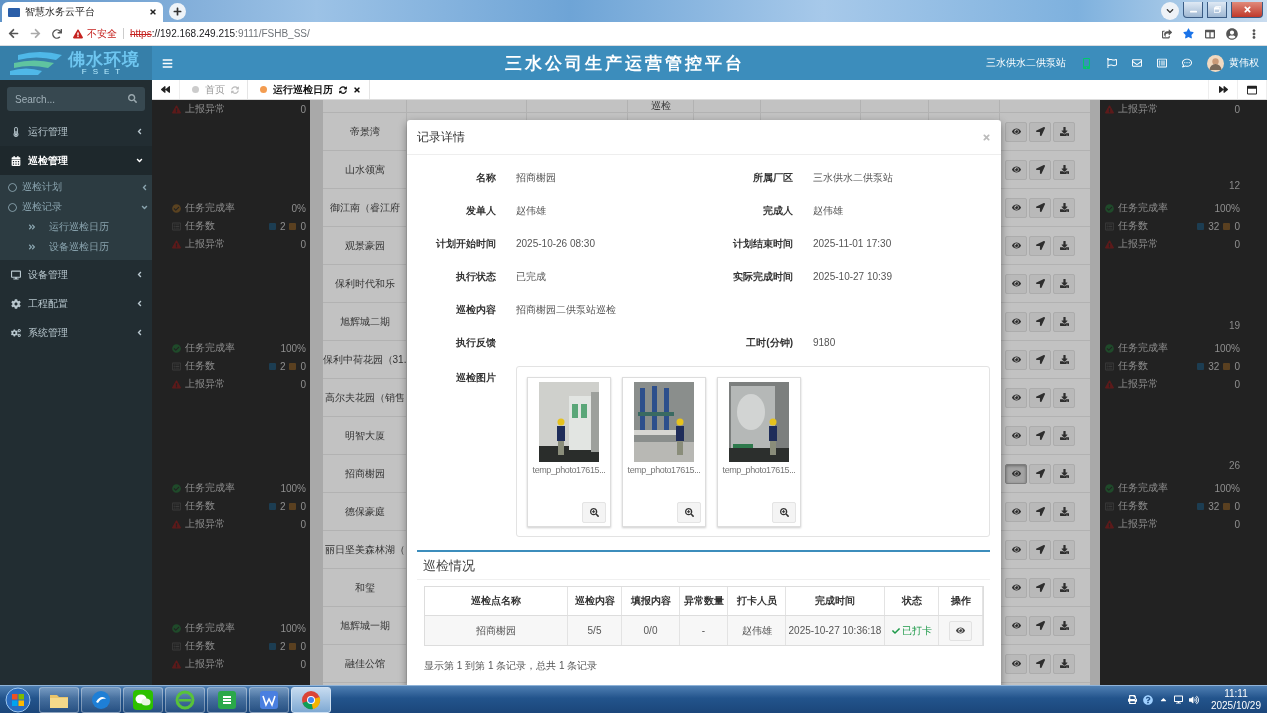  What do you see at coordinates (76, 187) in the screenshot?
I see `submenu-item: 巡检计划` at bounding box center [76, 187].